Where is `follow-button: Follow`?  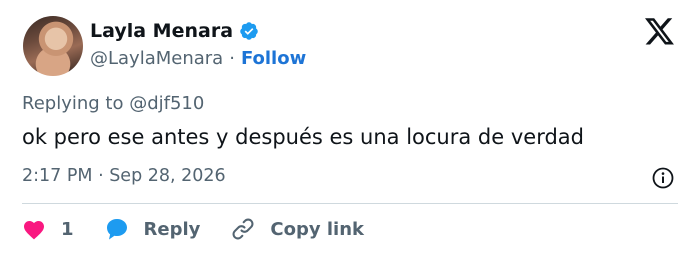 follow-button: Follow is located at coordinates (273, 58).